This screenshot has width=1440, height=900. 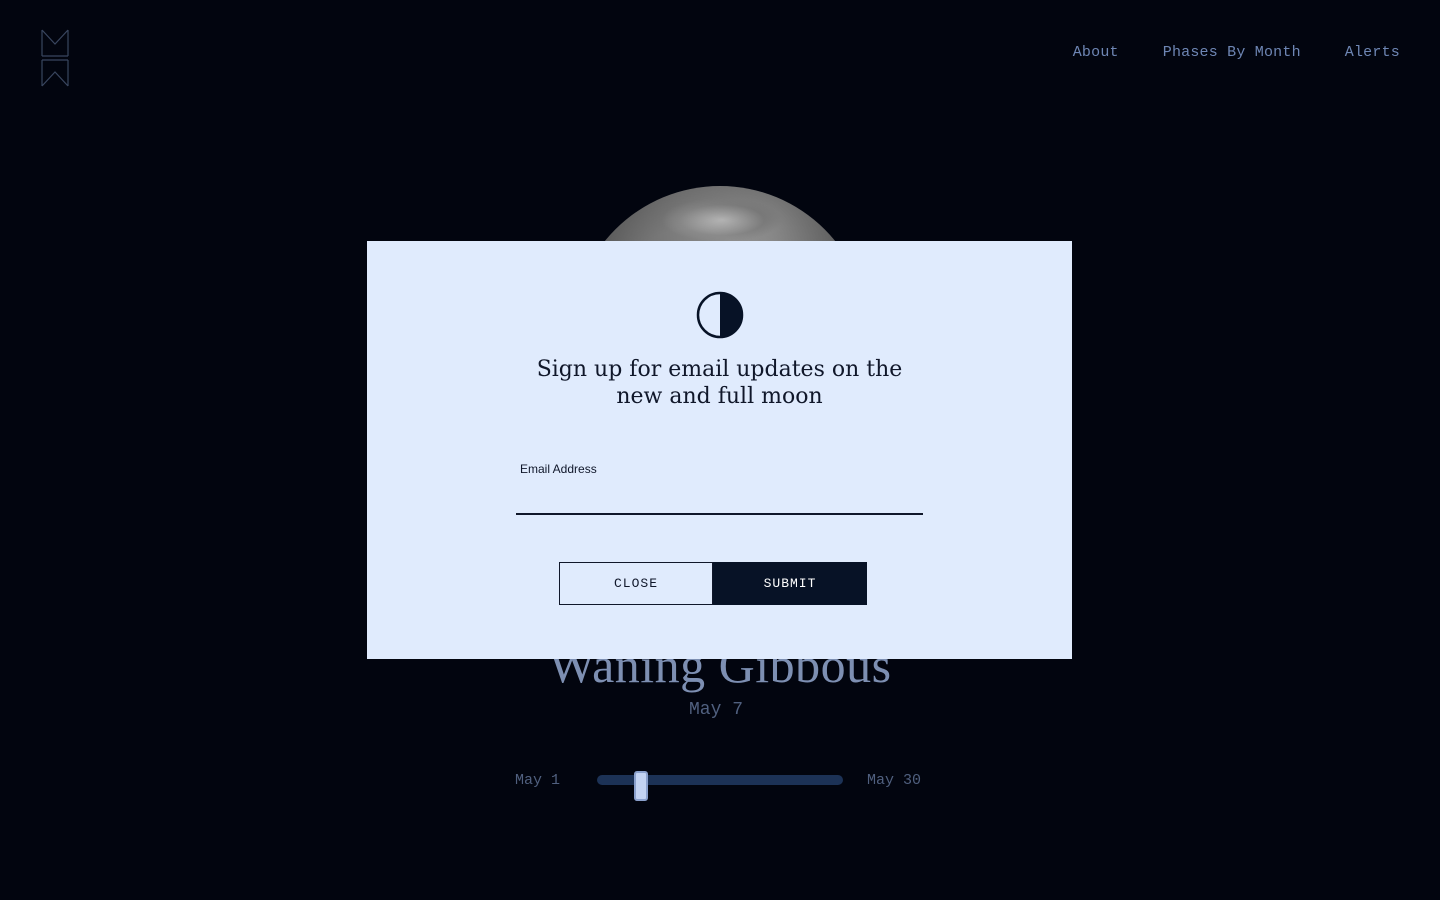 I want to click on nav-alerts: Alerts, so click(x=1372, y=52).